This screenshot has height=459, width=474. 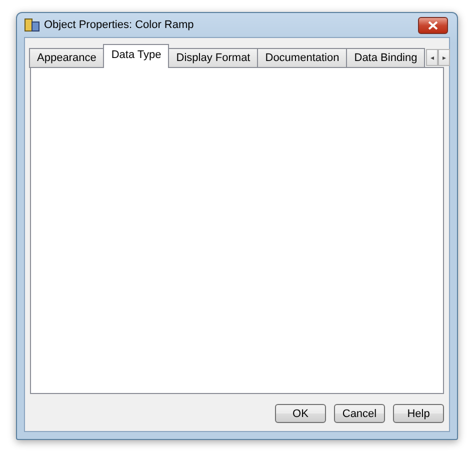 I want to click on tab: Appearance, so click(x=66, y=58).